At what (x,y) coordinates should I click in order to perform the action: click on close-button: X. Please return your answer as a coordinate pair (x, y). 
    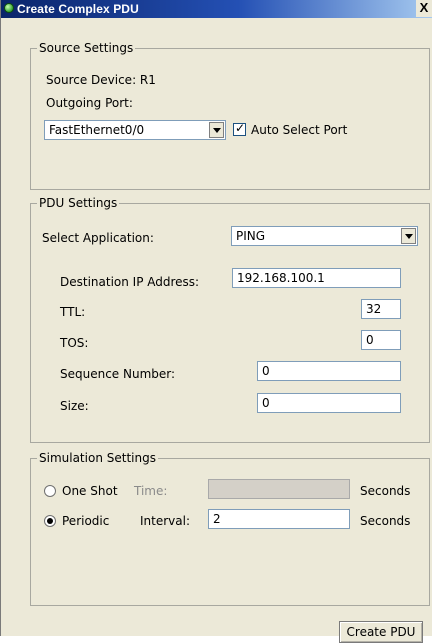
    Looking at the image, I should click on (424, 8).